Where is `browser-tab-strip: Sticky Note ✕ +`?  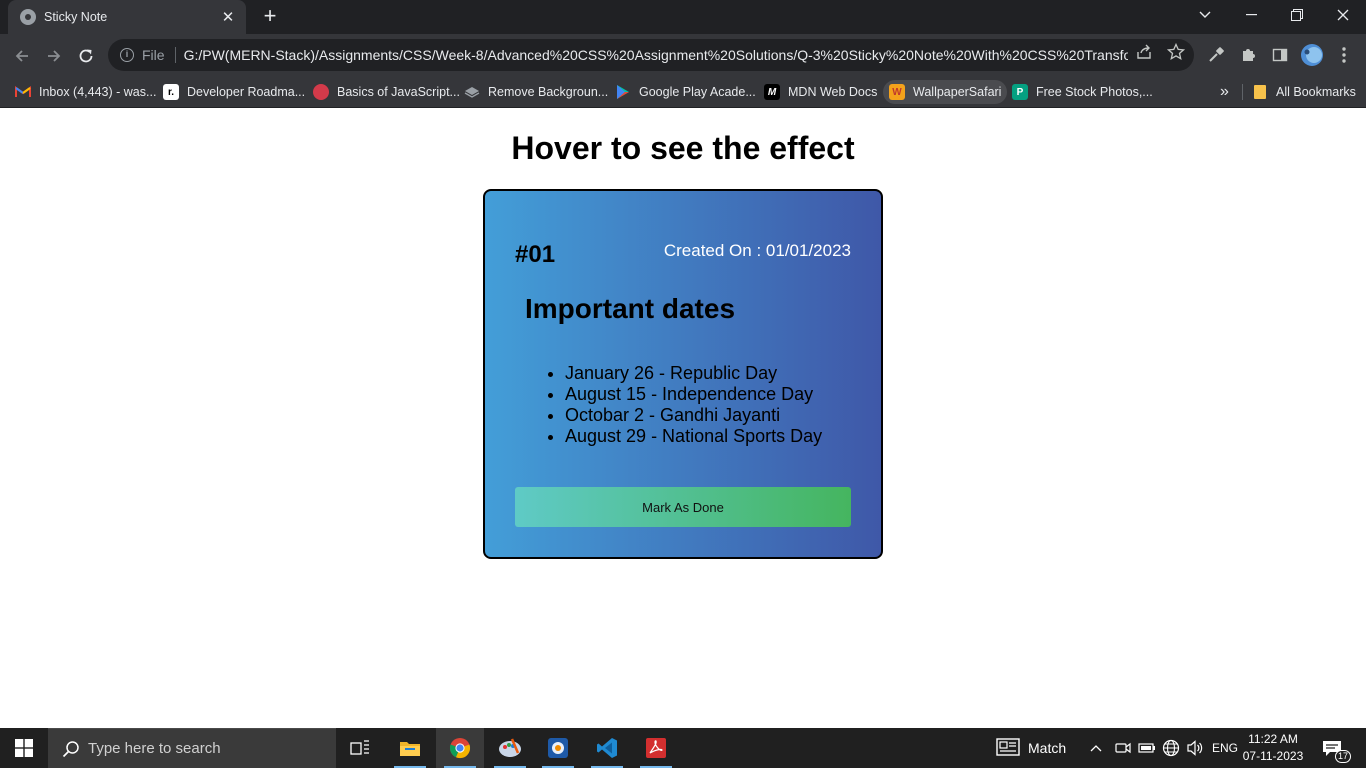 browser-tab-strip: Sticky Note ✕ + is located at coordinates (683, 17).